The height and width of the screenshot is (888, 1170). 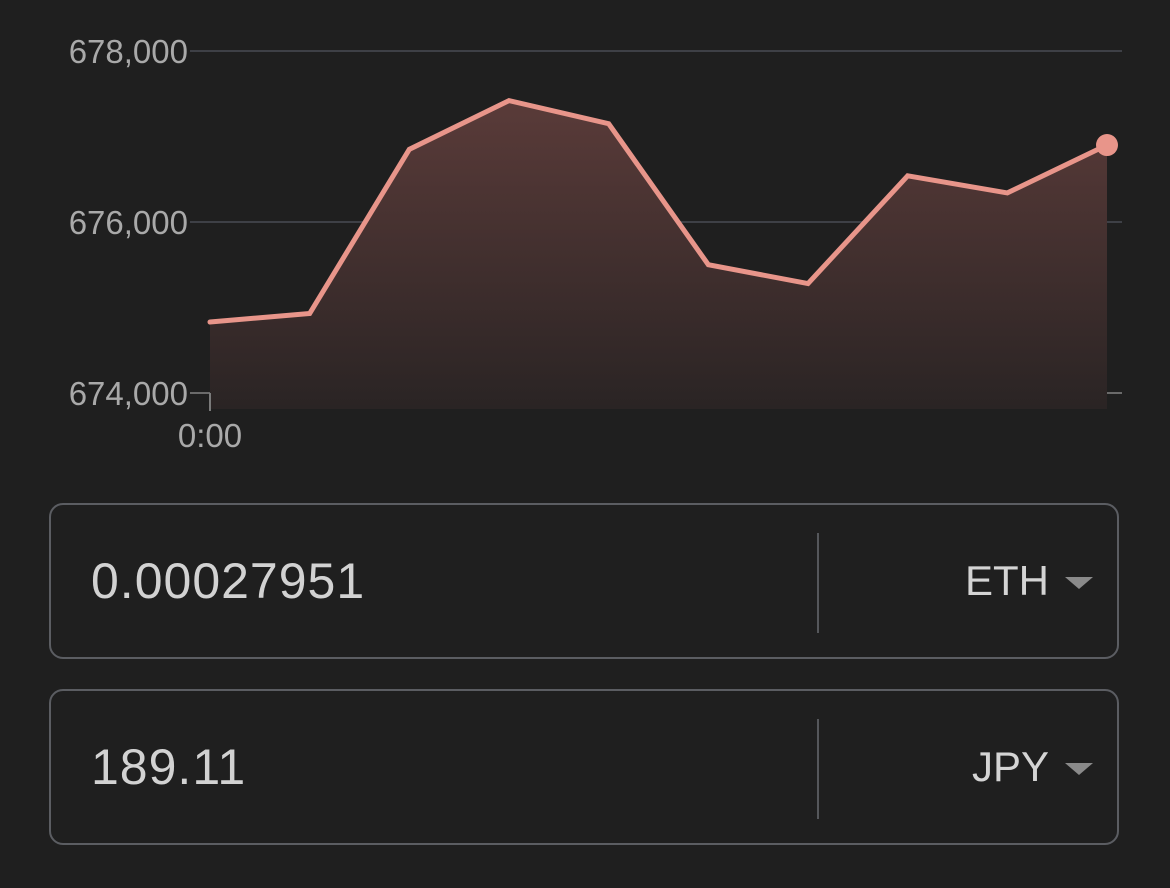 I want to click on crypto-currency-dropdown: ETH, so click(x=1029, y=581).